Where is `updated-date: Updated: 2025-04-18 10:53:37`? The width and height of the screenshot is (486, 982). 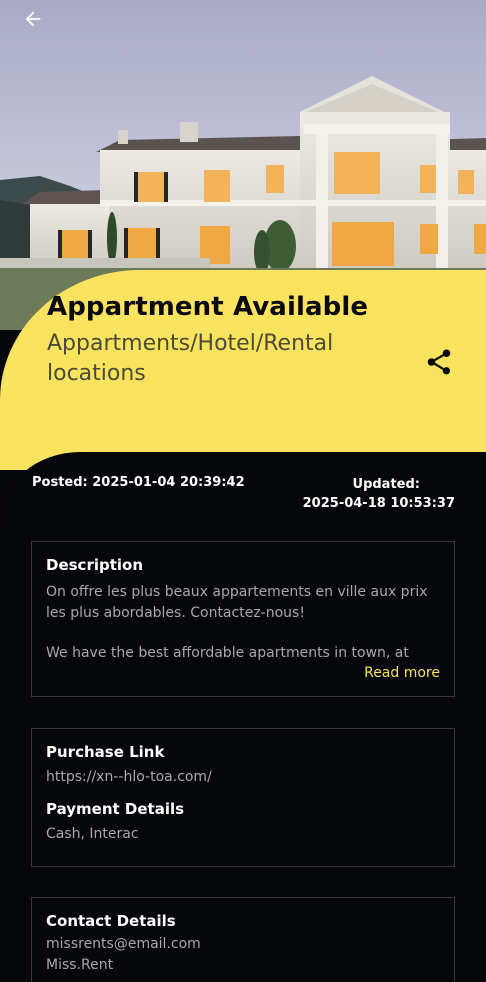
updated-date: Updated: 2025-04-18 10:53:37 is located at coordinates (379, 494).